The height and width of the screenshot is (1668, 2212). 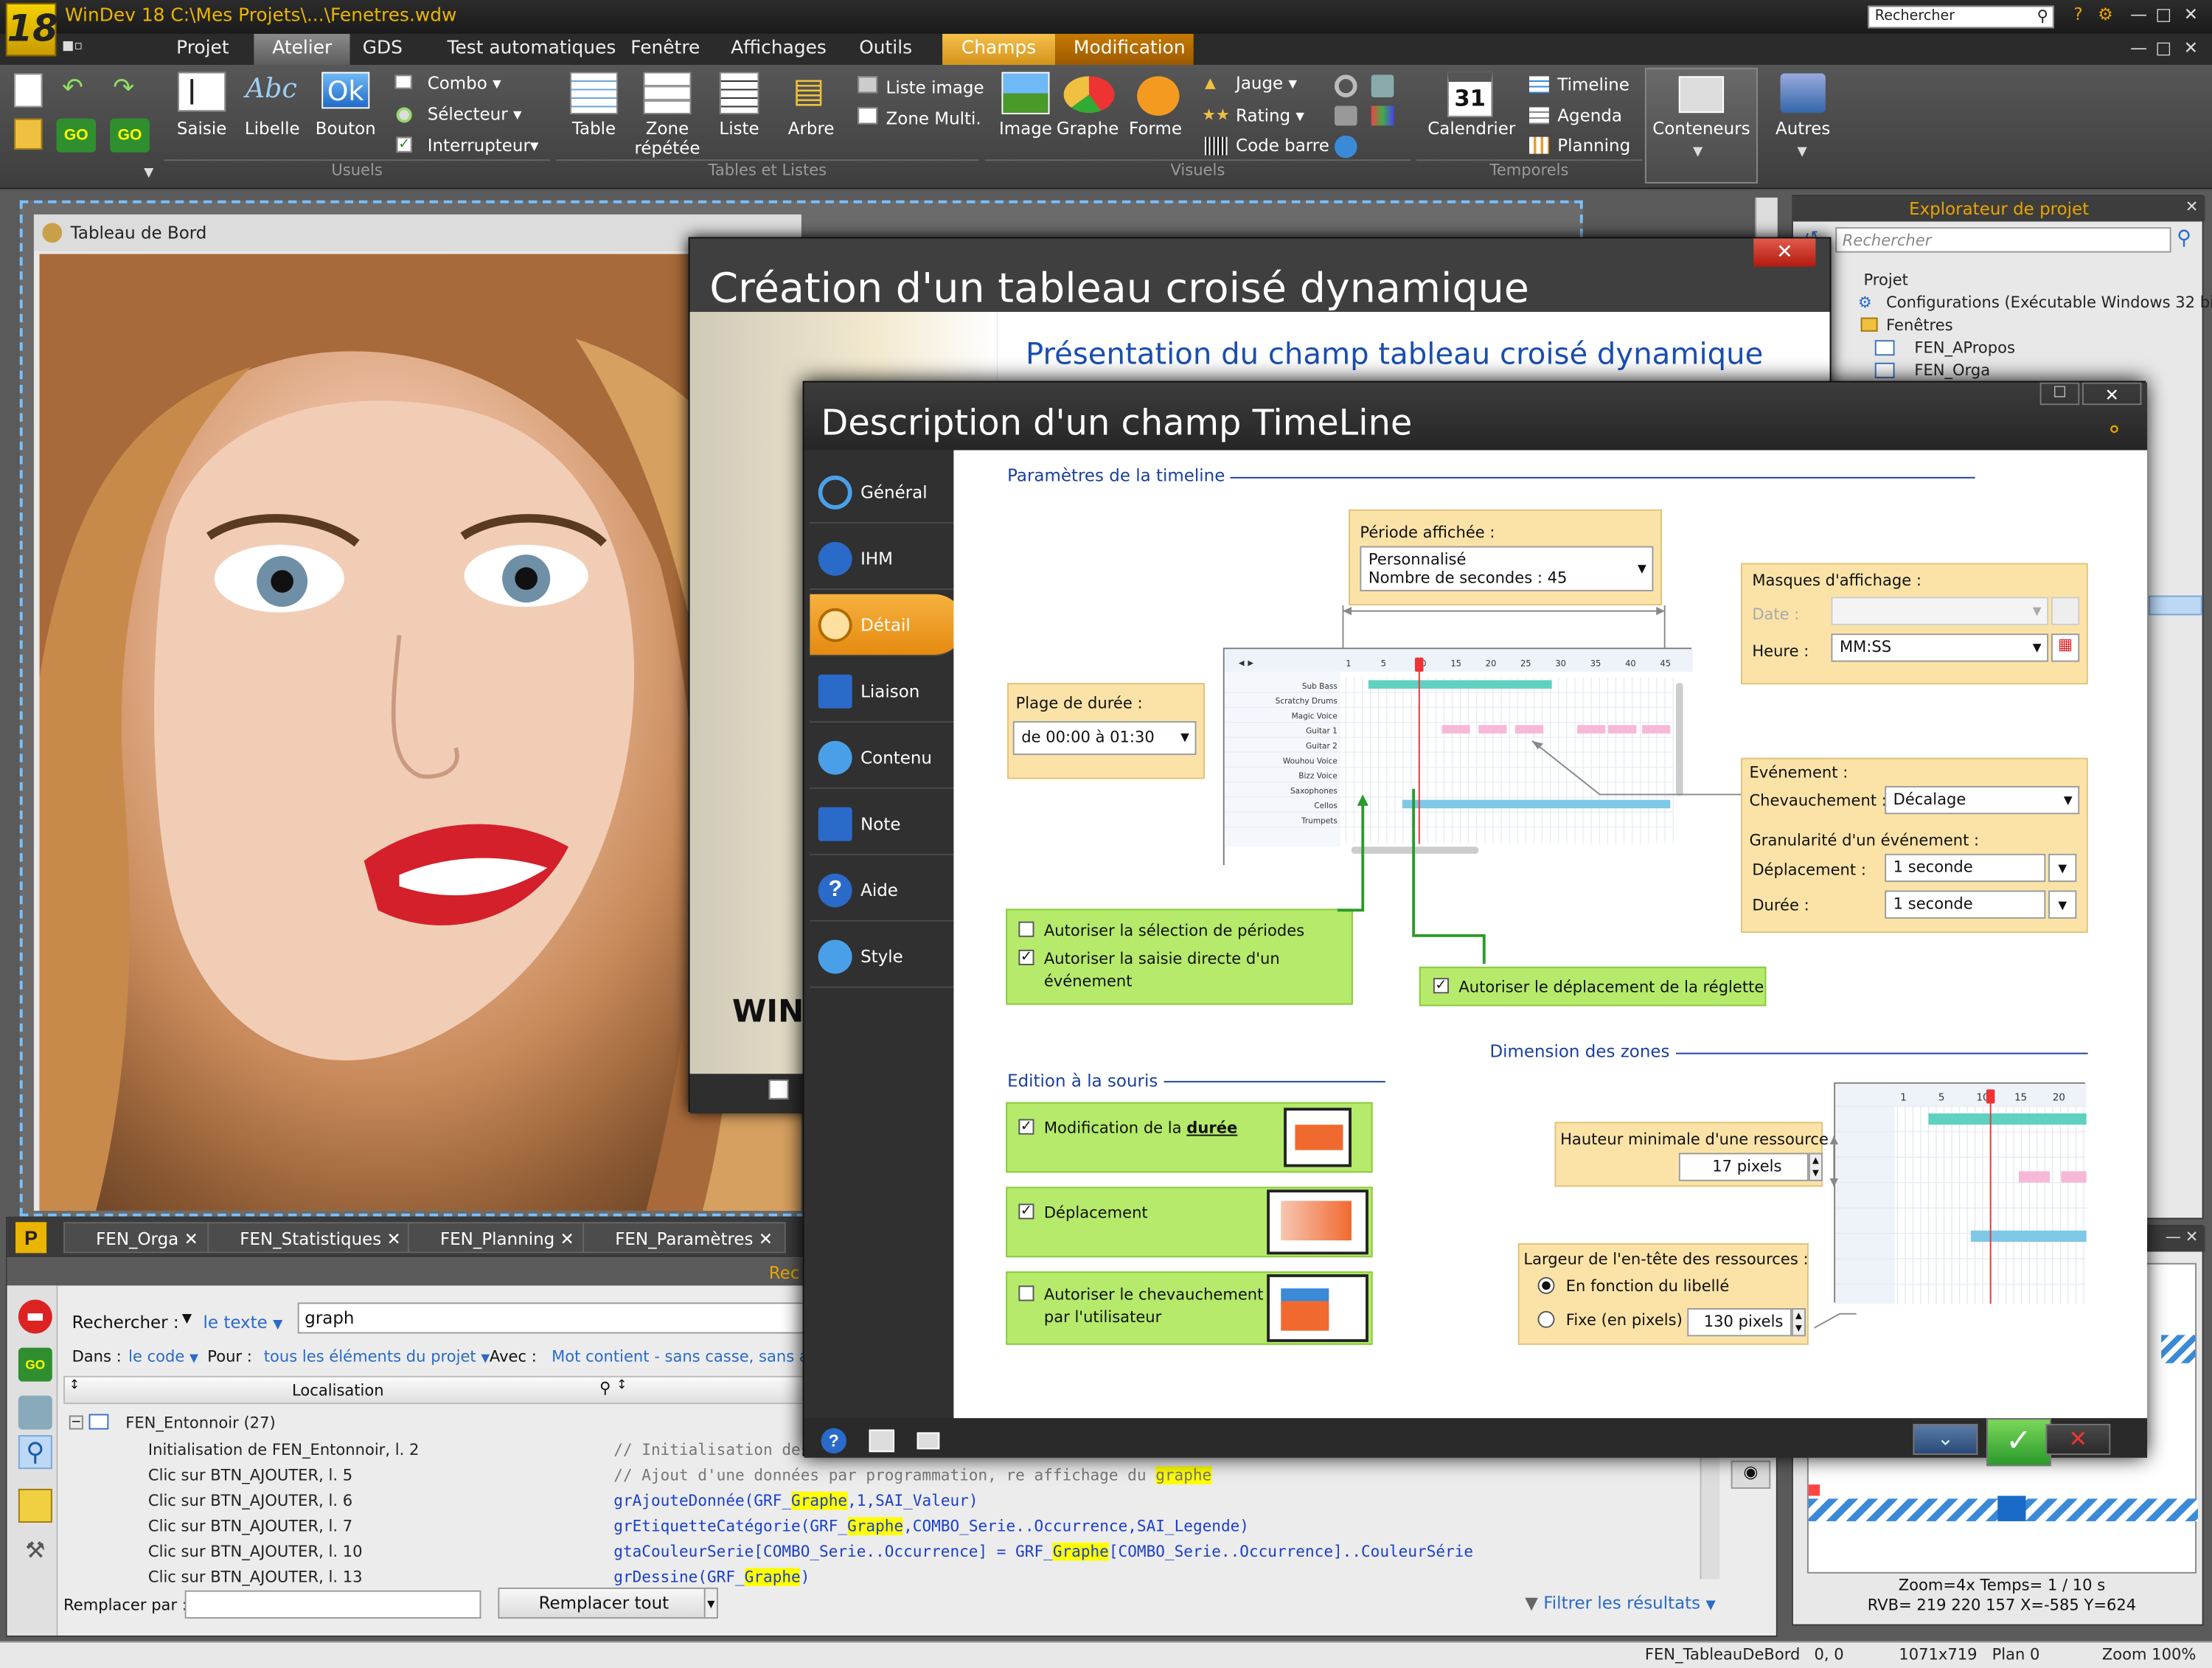 What do you see at coordinates (1026, 1127) in the screenshot?
I see `modif-duree-checkbox: ✓` at bounding box center [1026, 1127].